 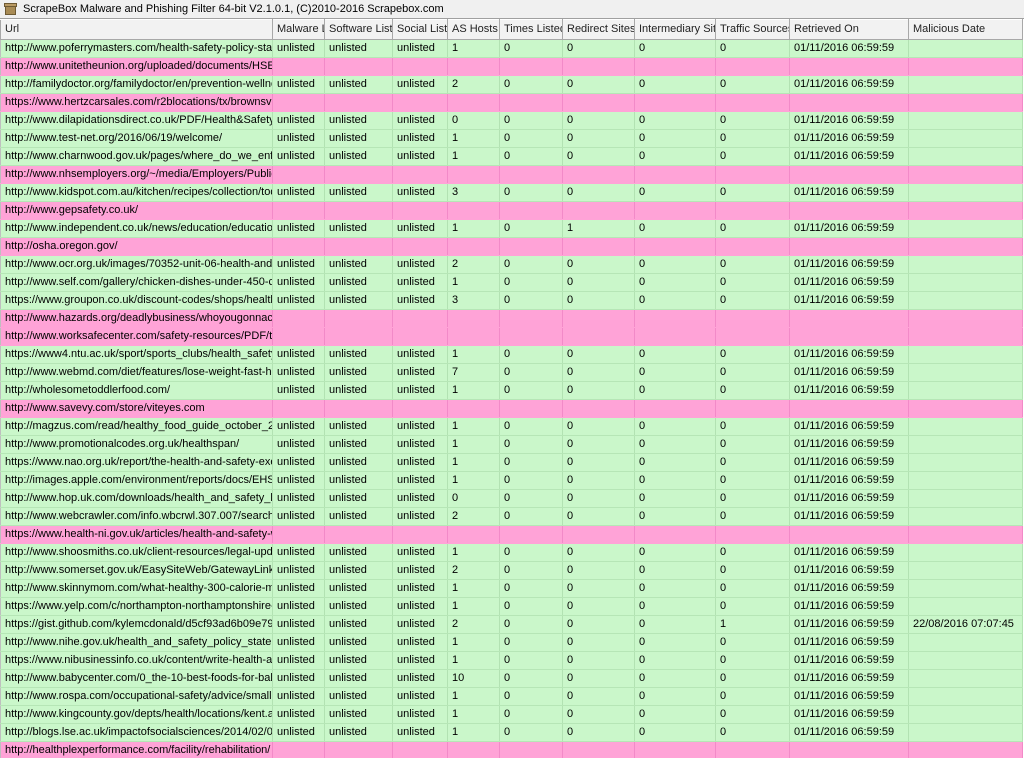 What do you see at coordinates (473, 66) in the screenshot?
I see `cell-as-hosts` at bounding box center [473, 66].